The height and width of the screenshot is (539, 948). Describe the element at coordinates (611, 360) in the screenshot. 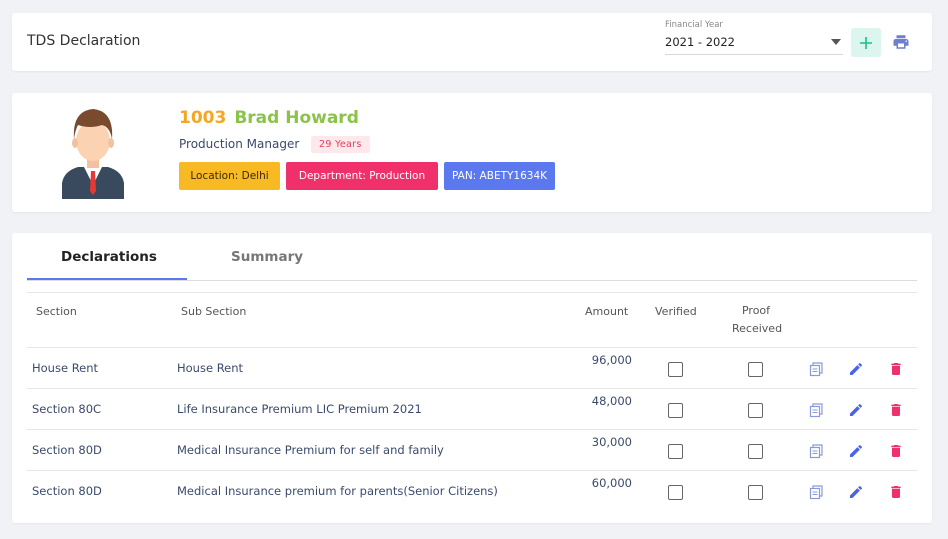

I see `row-amount: 96,000` at that location.